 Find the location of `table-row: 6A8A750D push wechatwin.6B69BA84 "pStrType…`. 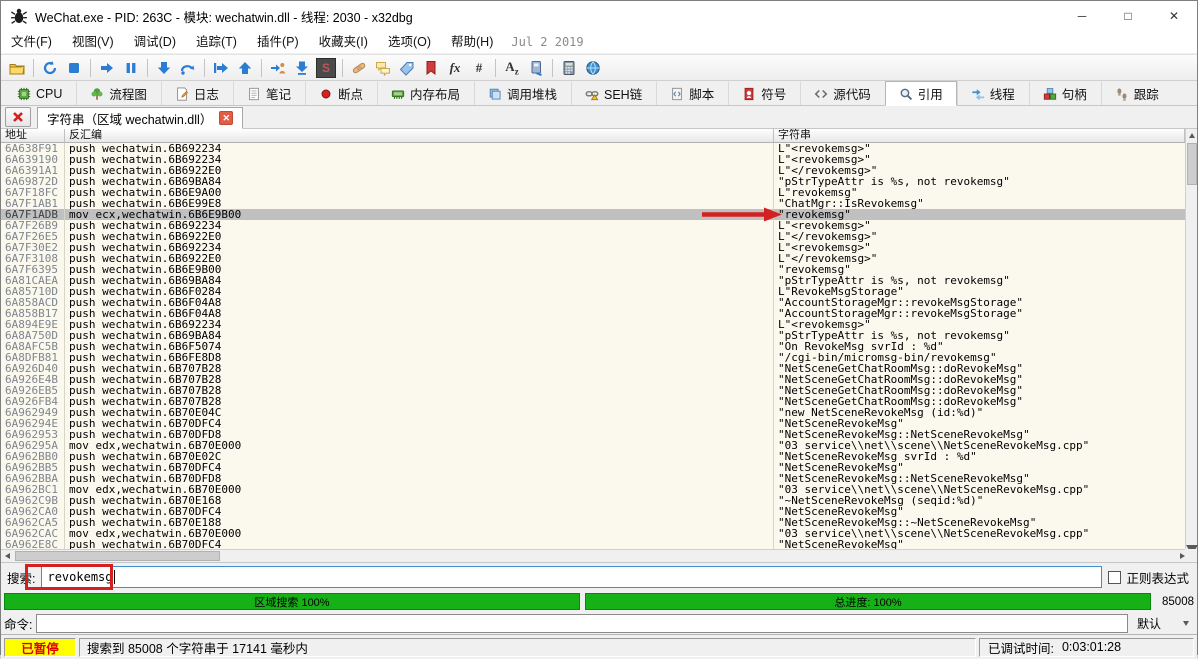

table-row: 6A8A750D push wechatwin.6B69BA84 "pStrType… is located at coordinates (593, 335).